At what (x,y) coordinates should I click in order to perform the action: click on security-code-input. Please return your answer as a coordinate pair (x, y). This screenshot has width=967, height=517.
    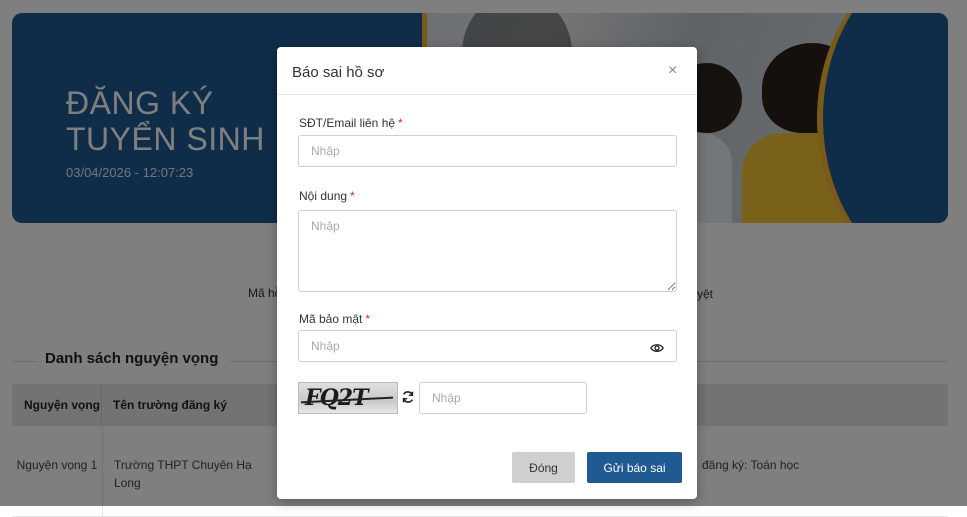
    Looking at the image, I should click on (487, 346).